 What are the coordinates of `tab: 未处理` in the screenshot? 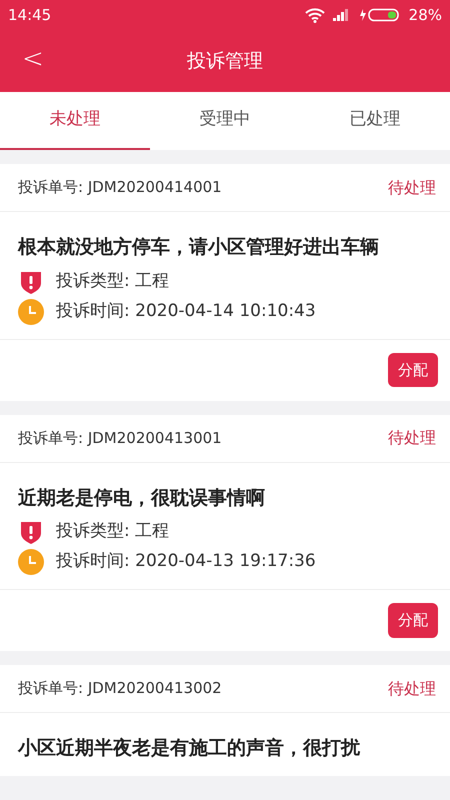 It's located at (75, 121).